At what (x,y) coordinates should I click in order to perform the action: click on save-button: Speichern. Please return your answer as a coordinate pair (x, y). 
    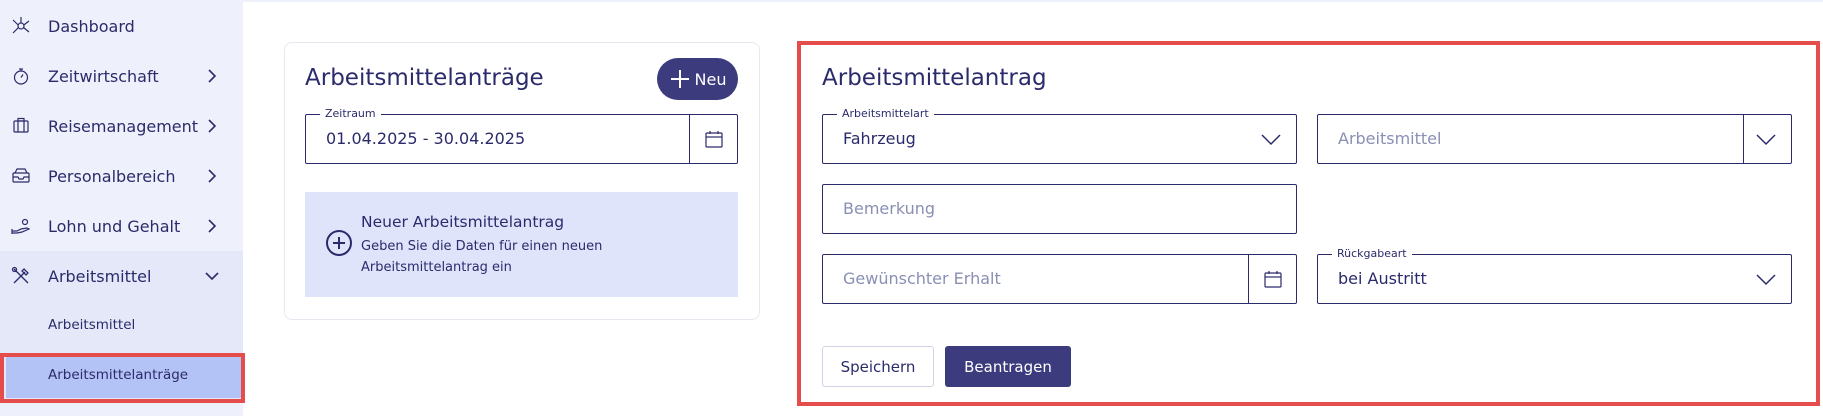
    Looking at the image, I should click on (878, 366).